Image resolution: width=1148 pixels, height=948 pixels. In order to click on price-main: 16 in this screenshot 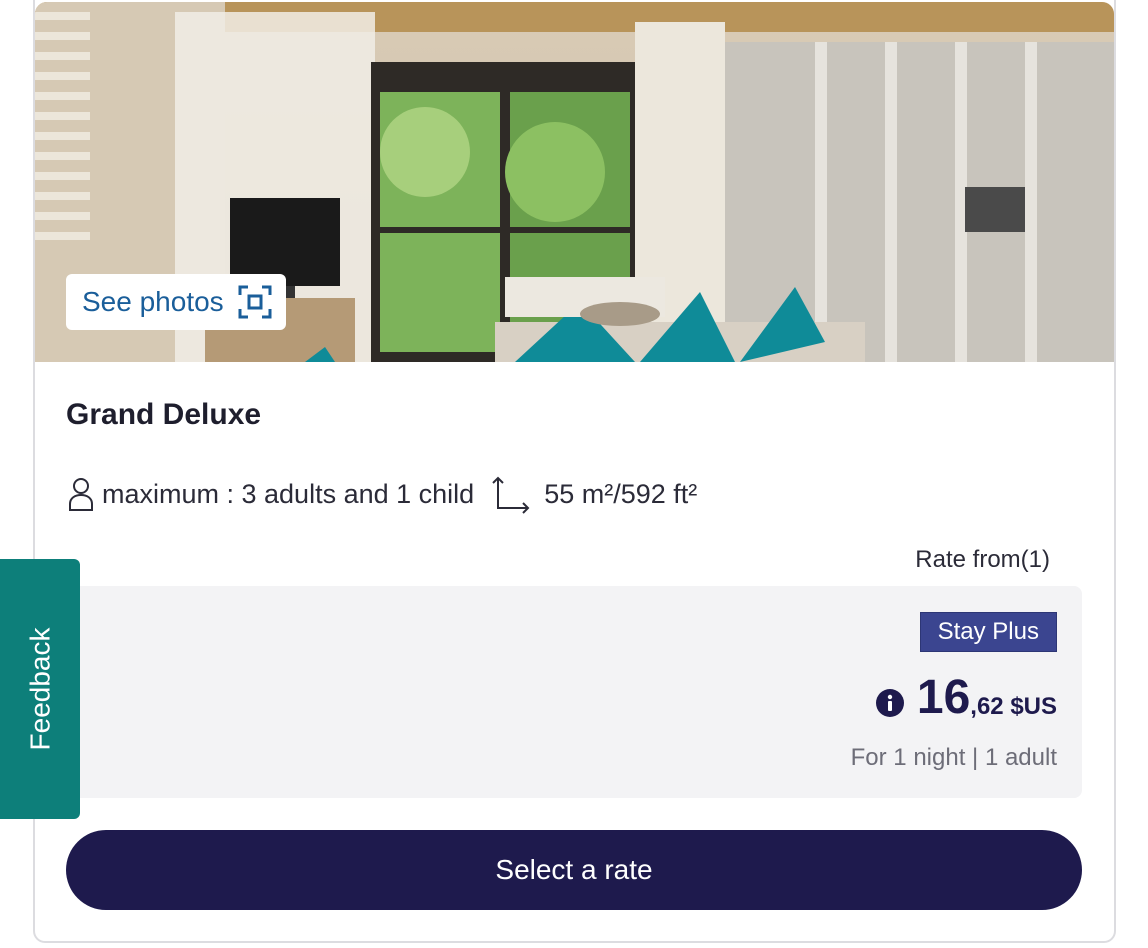, I will do `click(943, 697)`.